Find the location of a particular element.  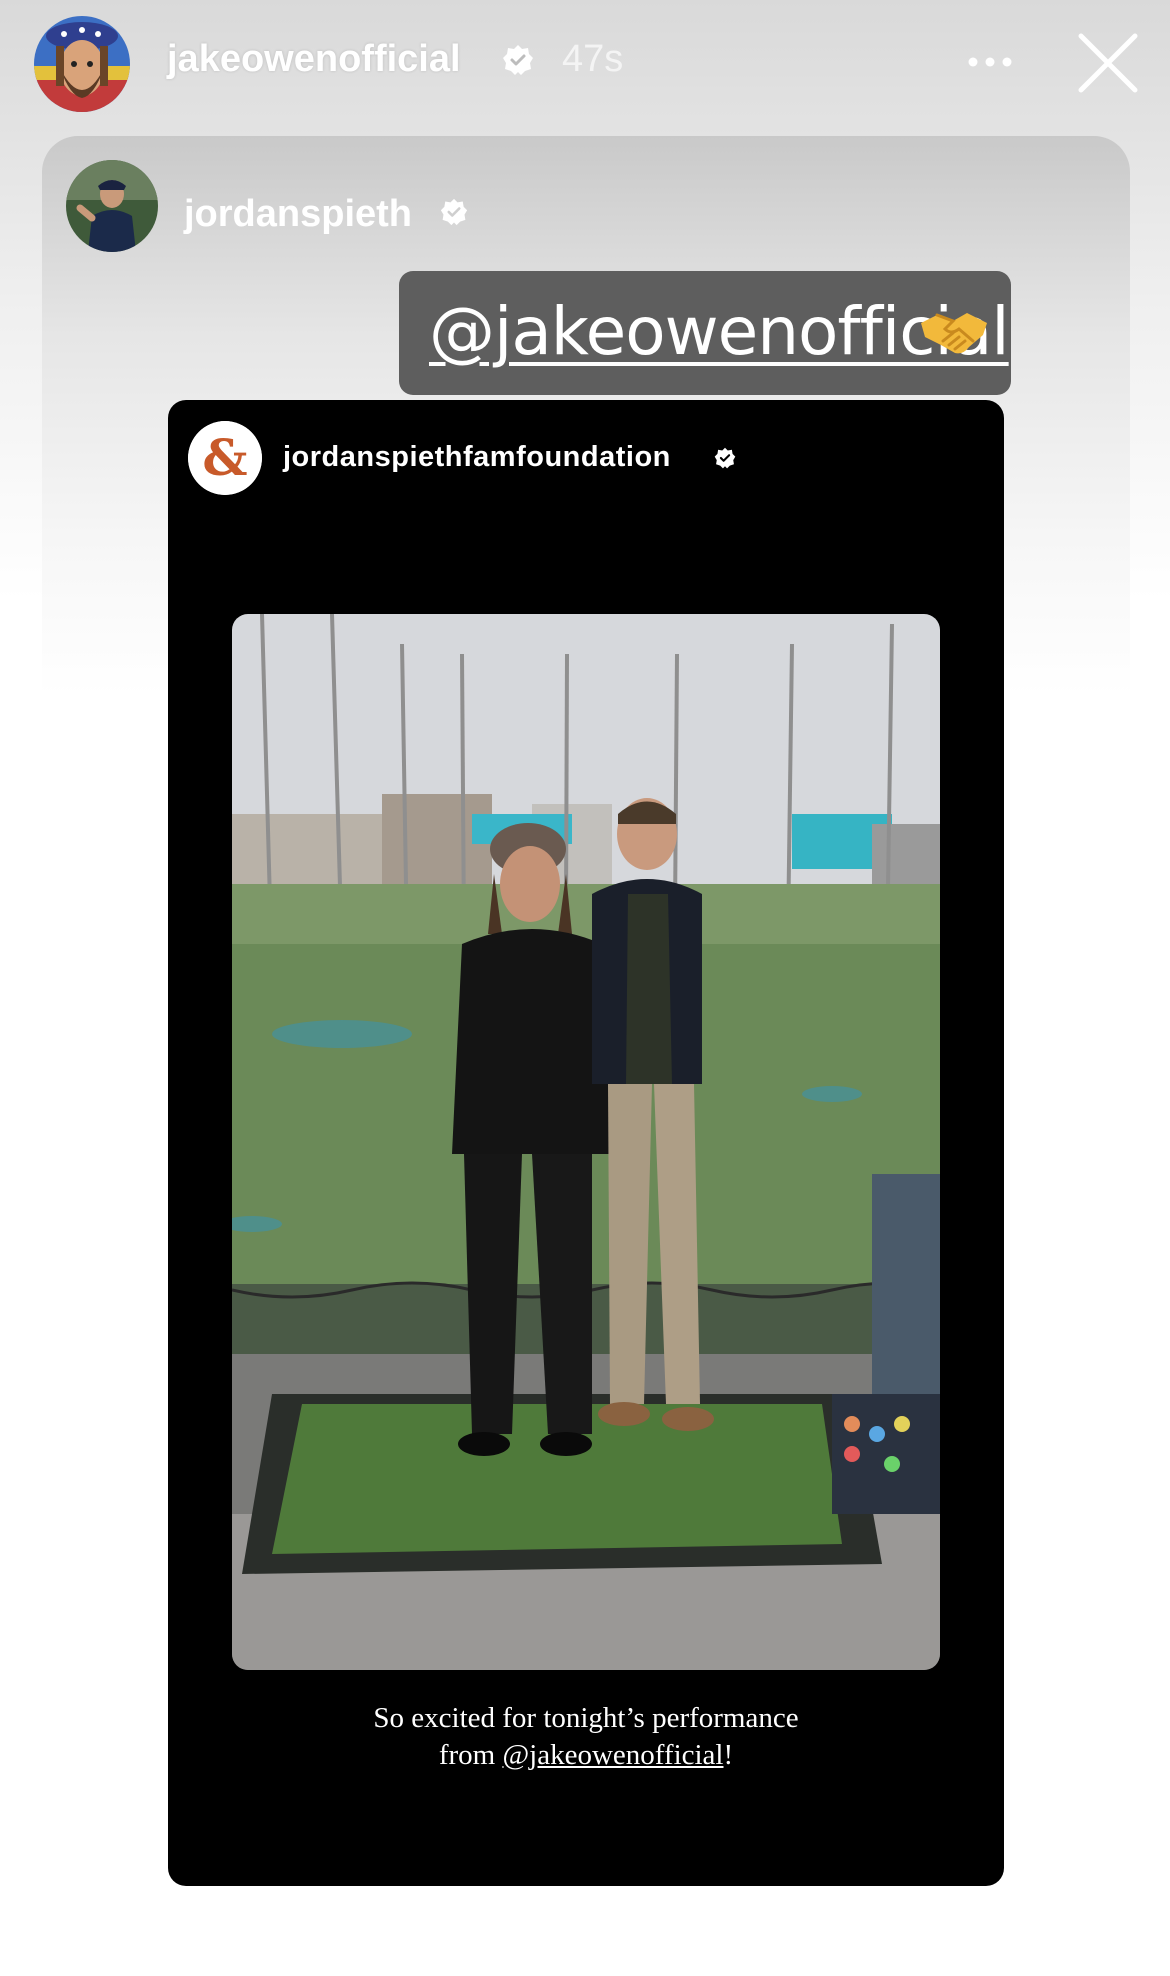

caption-mention-link: @jakeowenofficial is located at coordinates (612, 1755).